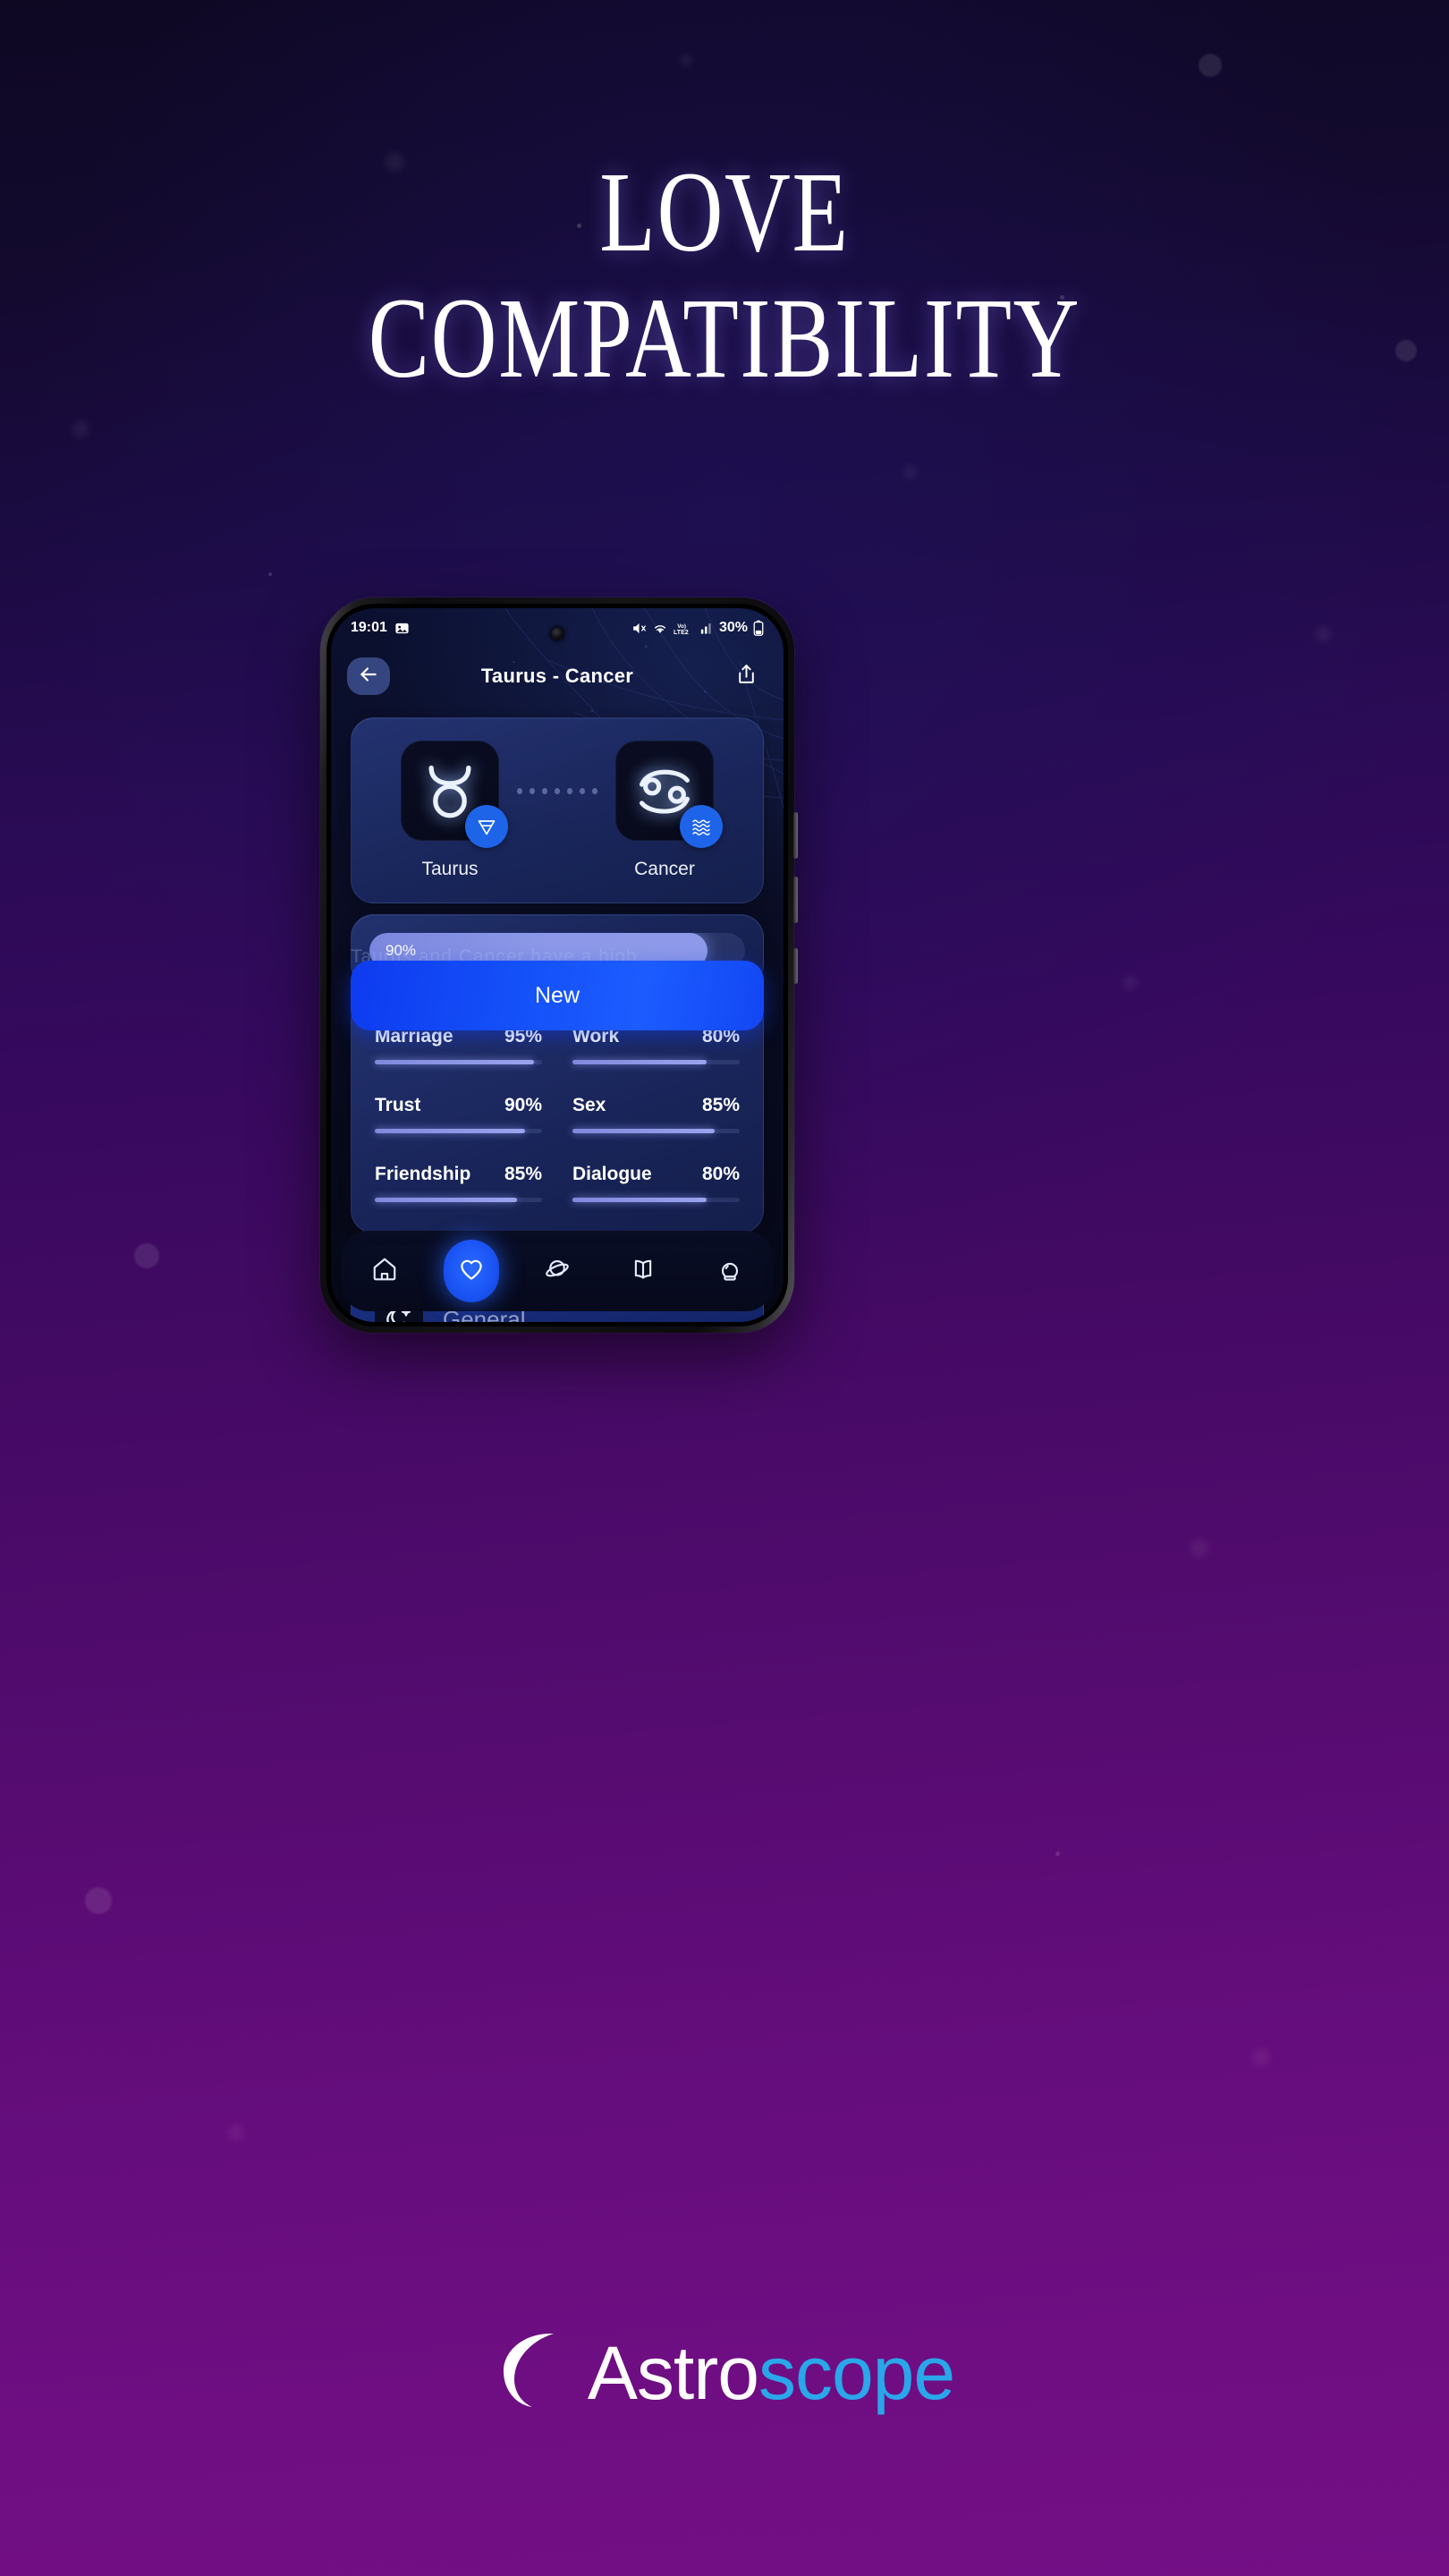 The image size is (1449, 2576). I want to click on stat-label: Trust, so click(398, 1105).